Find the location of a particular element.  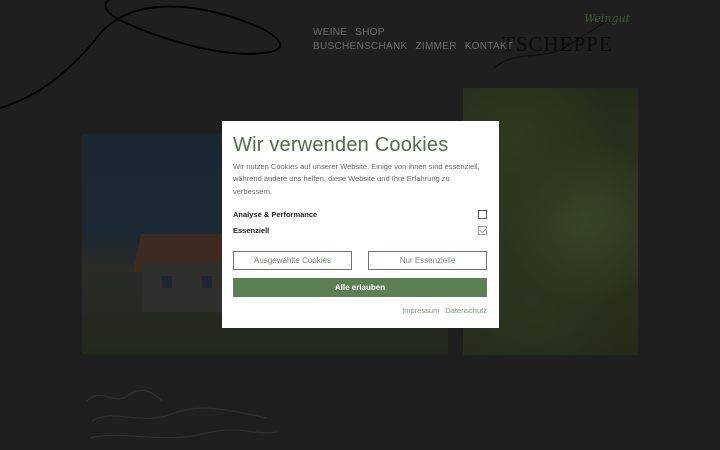

script-lettering-icon is located at coordinates (182, 414).